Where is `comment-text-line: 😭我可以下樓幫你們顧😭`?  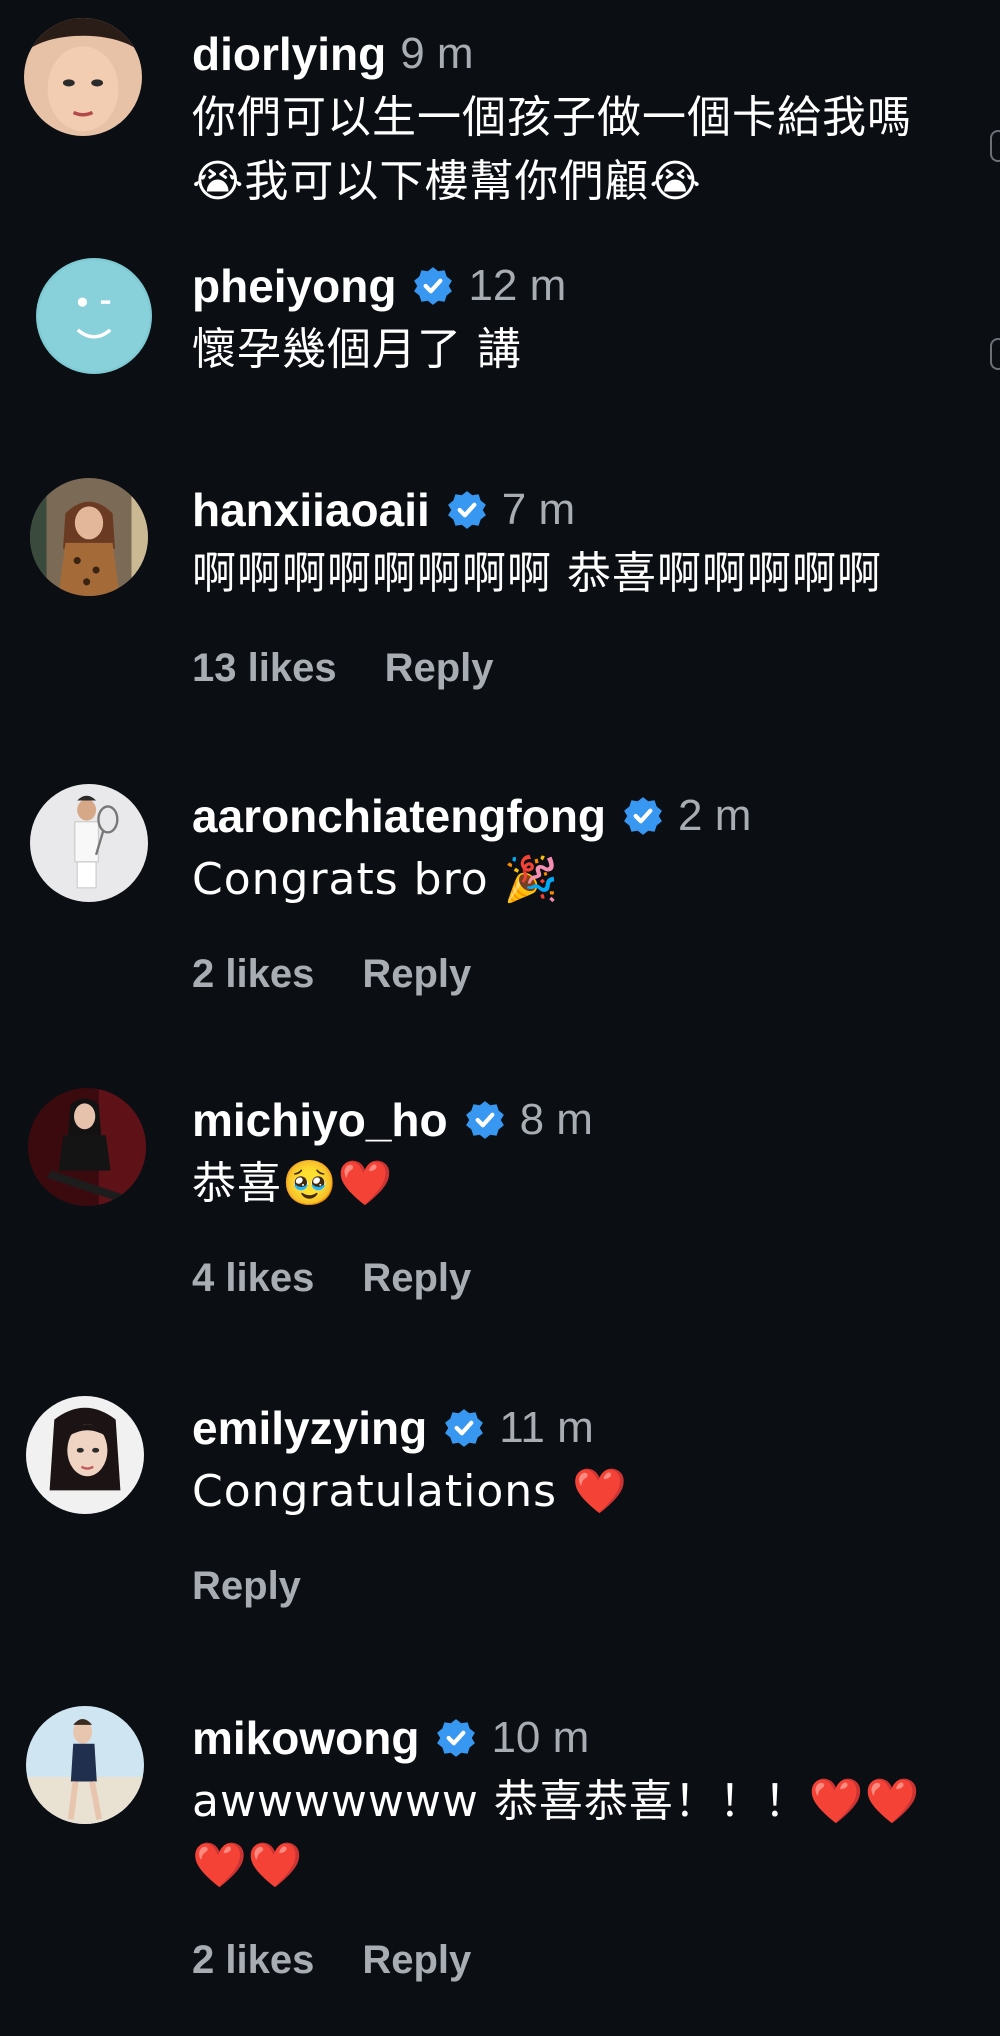 comment-text-line: 😭我可以下樓幫你們顧😭 is located at coordinates (447, 181).